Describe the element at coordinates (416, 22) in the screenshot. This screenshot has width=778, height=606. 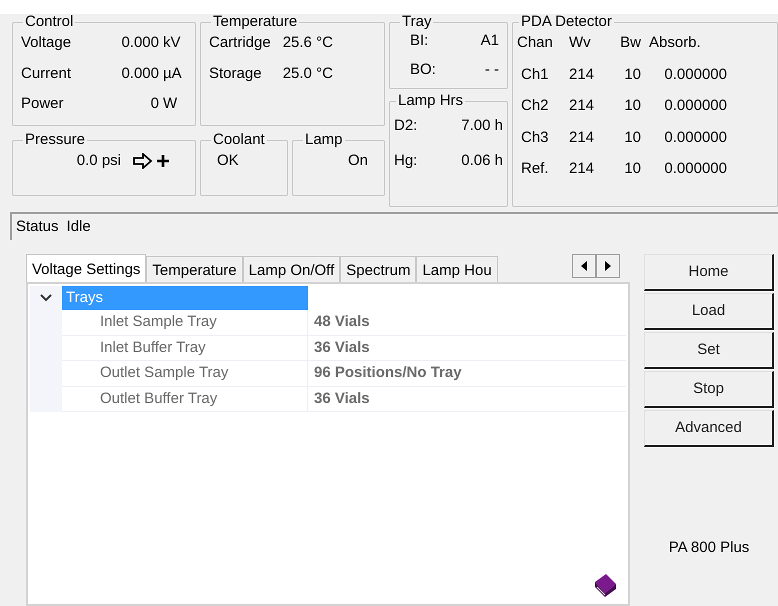
I see `group-title: Tray` at that location.